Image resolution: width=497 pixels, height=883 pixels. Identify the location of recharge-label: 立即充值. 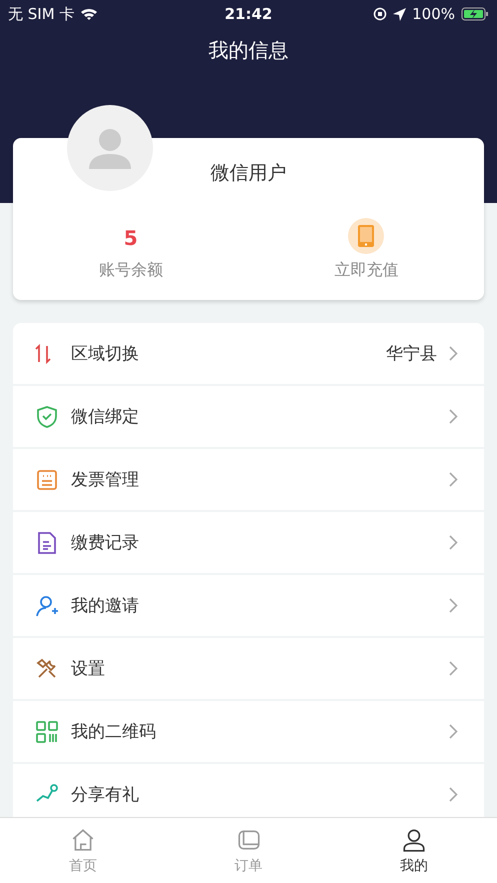
(366, 270).